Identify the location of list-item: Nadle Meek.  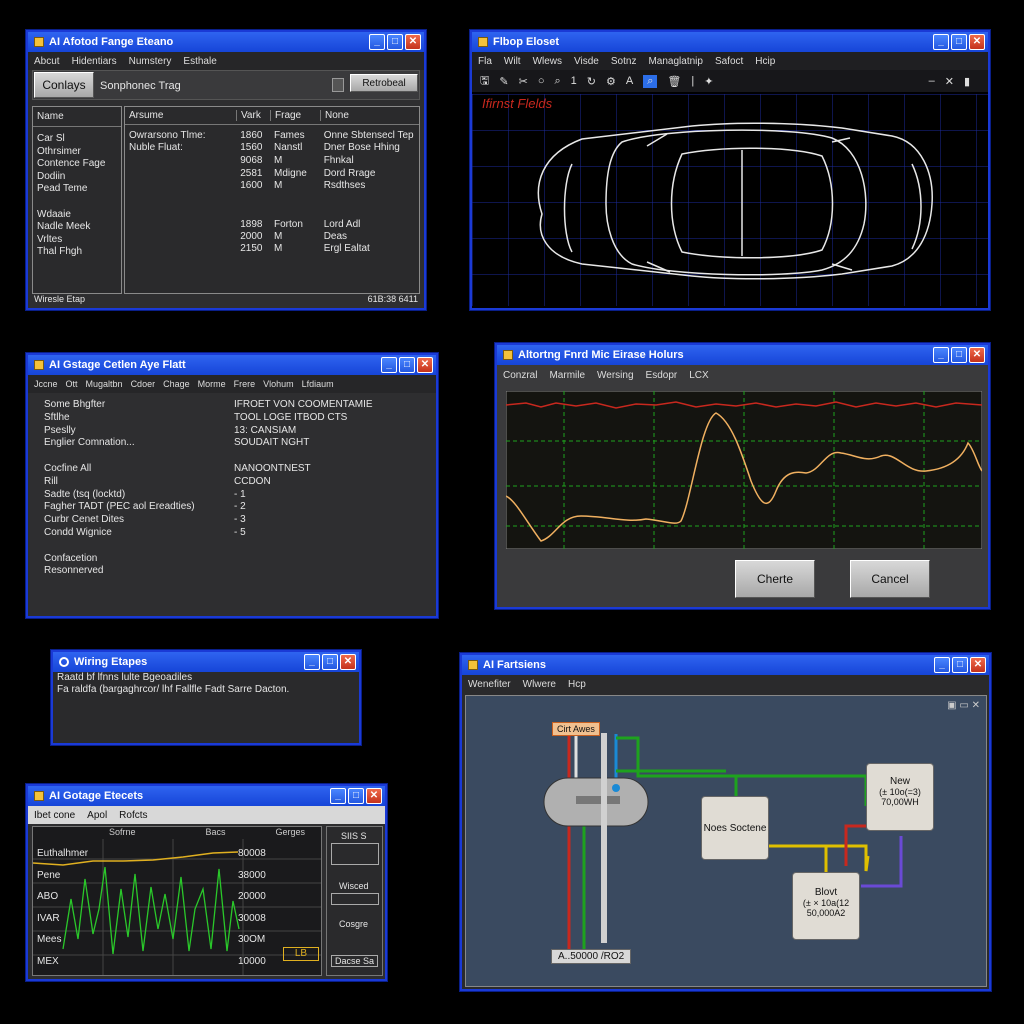
(77, 227).